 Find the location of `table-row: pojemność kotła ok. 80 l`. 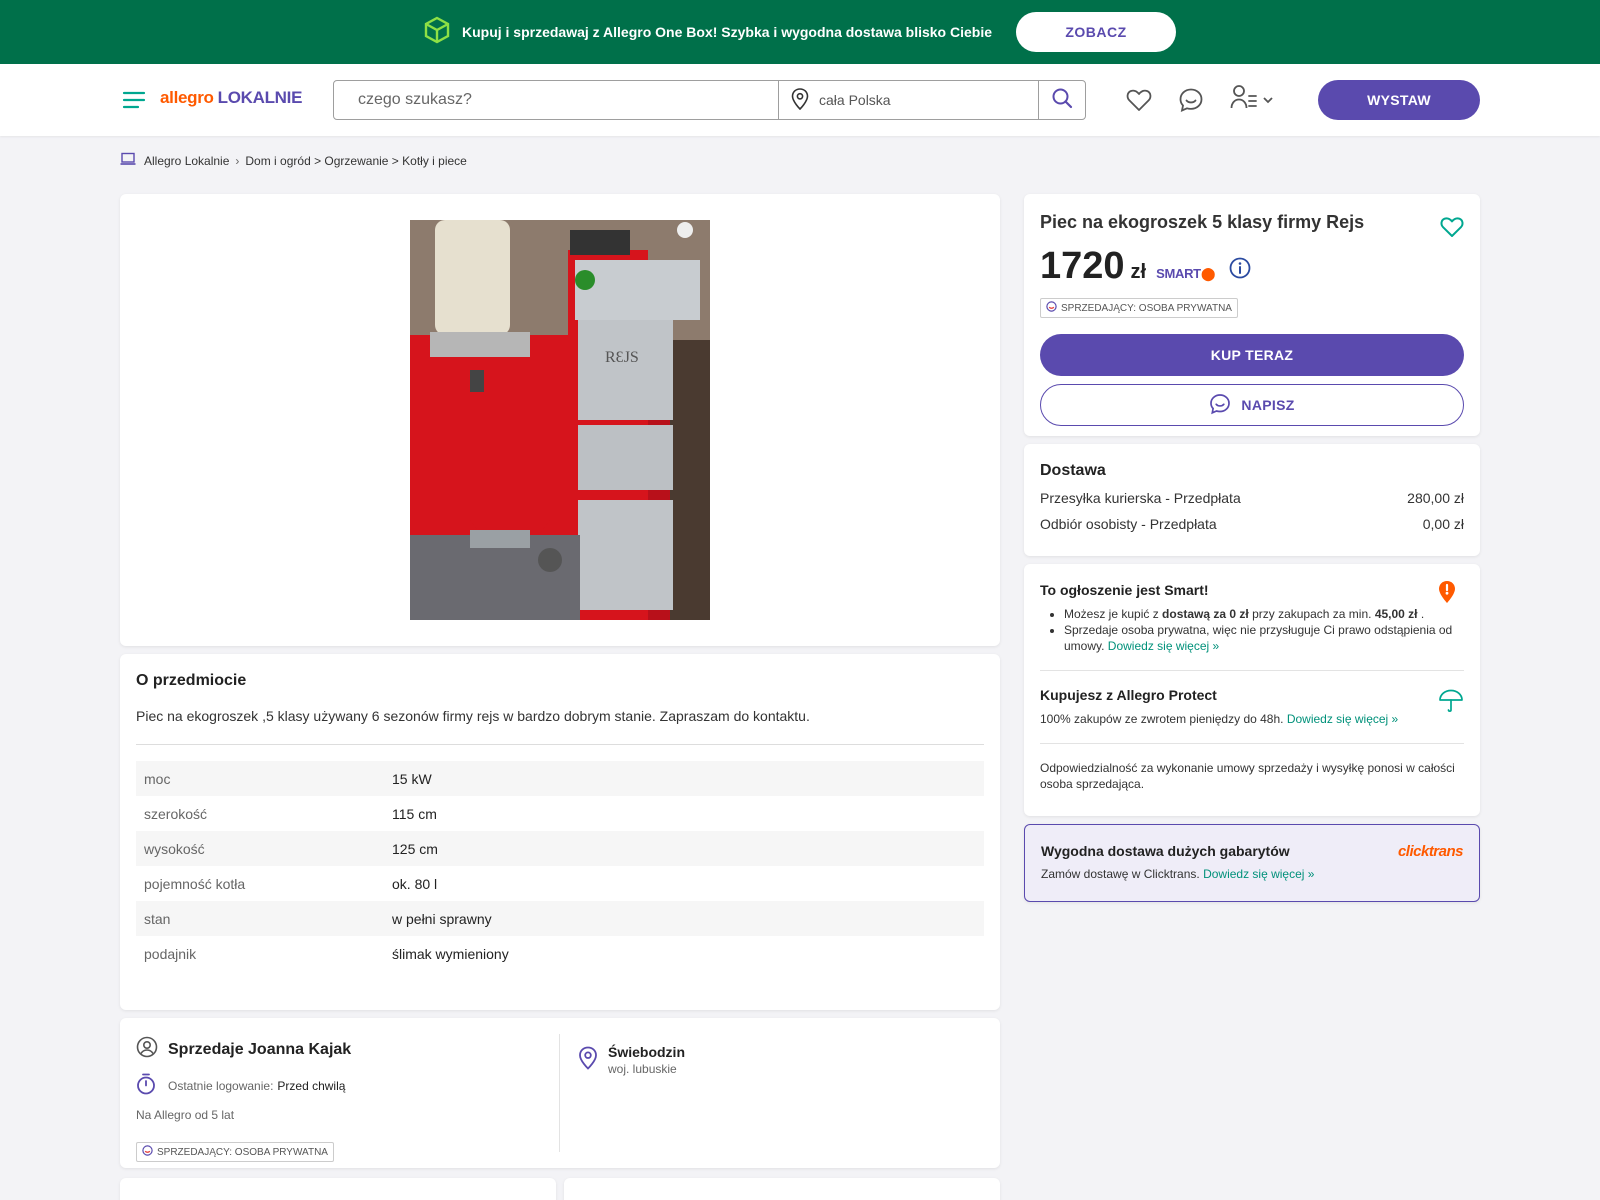

table-row: pojemność kotła ok. 80 l is located at coordinates (560, 883).